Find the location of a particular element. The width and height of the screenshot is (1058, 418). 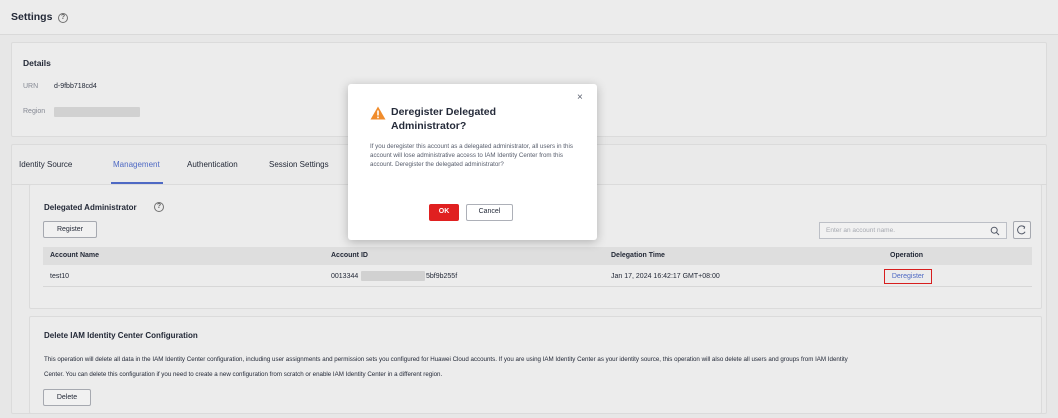

dialog-title: Deregister Delegated Administrator? is located at coordinates (444, 119).